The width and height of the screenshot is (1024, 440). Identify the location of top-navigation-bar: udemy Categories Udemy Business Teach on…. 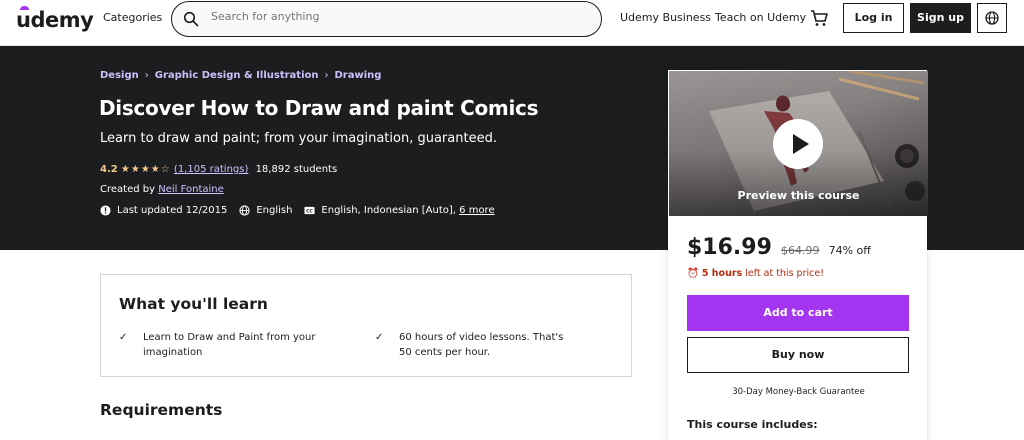
(512, 23).